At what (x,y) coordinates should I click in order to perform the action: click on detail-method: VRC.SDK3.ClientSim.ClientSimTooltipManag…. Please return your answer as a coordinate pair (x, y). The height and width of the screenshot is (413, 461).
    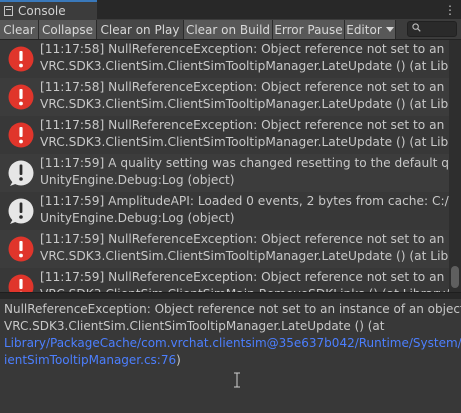
    Looking at the image, I should click on (194, 326).